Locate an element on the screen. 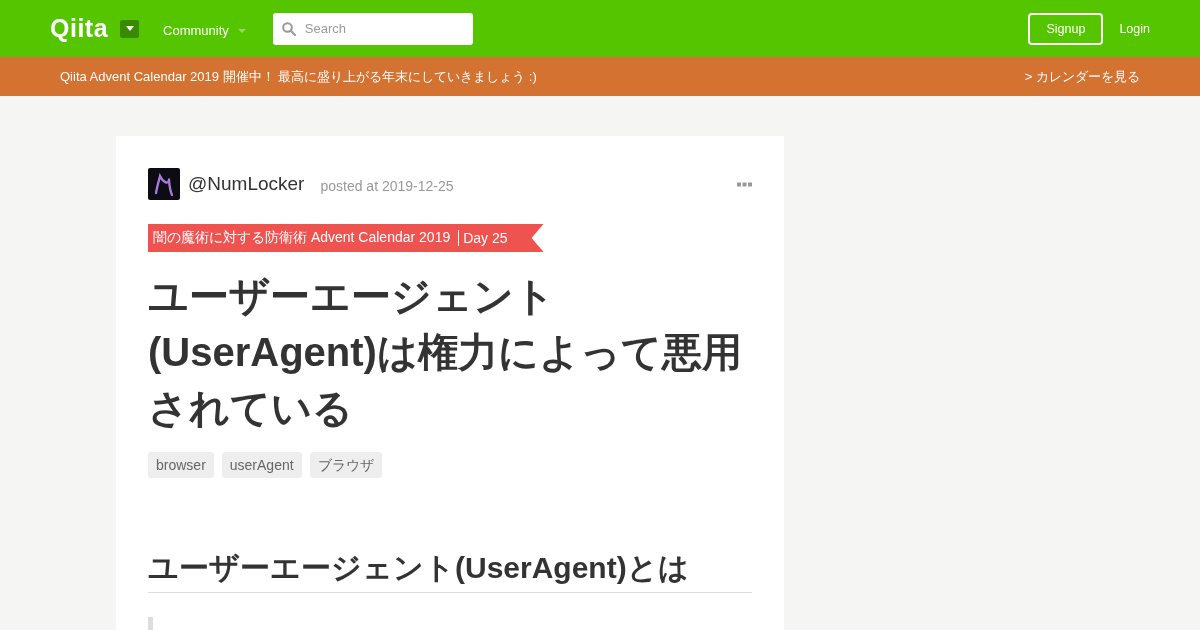 This screenshot has width=1200, height=630. logo-menu-button is located at coordinates (130, 28).